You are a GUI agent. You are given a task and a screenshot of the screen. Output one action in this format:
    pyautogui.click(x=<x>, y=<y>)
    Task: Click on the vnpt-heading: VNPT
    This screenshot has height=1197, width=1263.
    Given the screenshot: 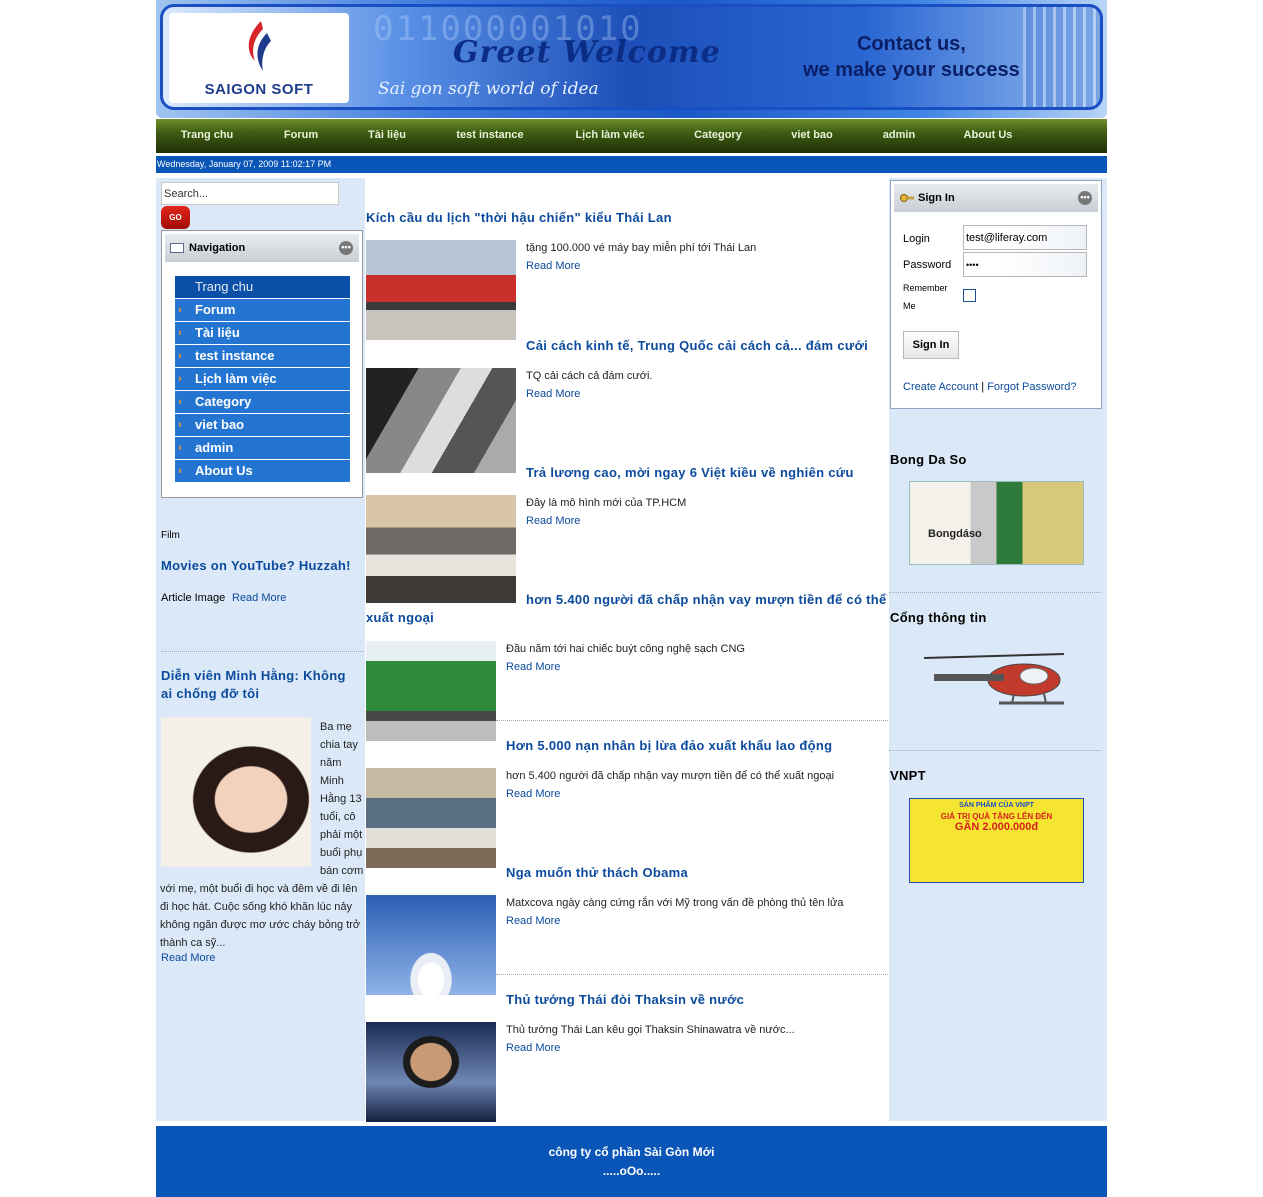 What is the action you would take?
    pyautogui.click(x=908, y=775)
    